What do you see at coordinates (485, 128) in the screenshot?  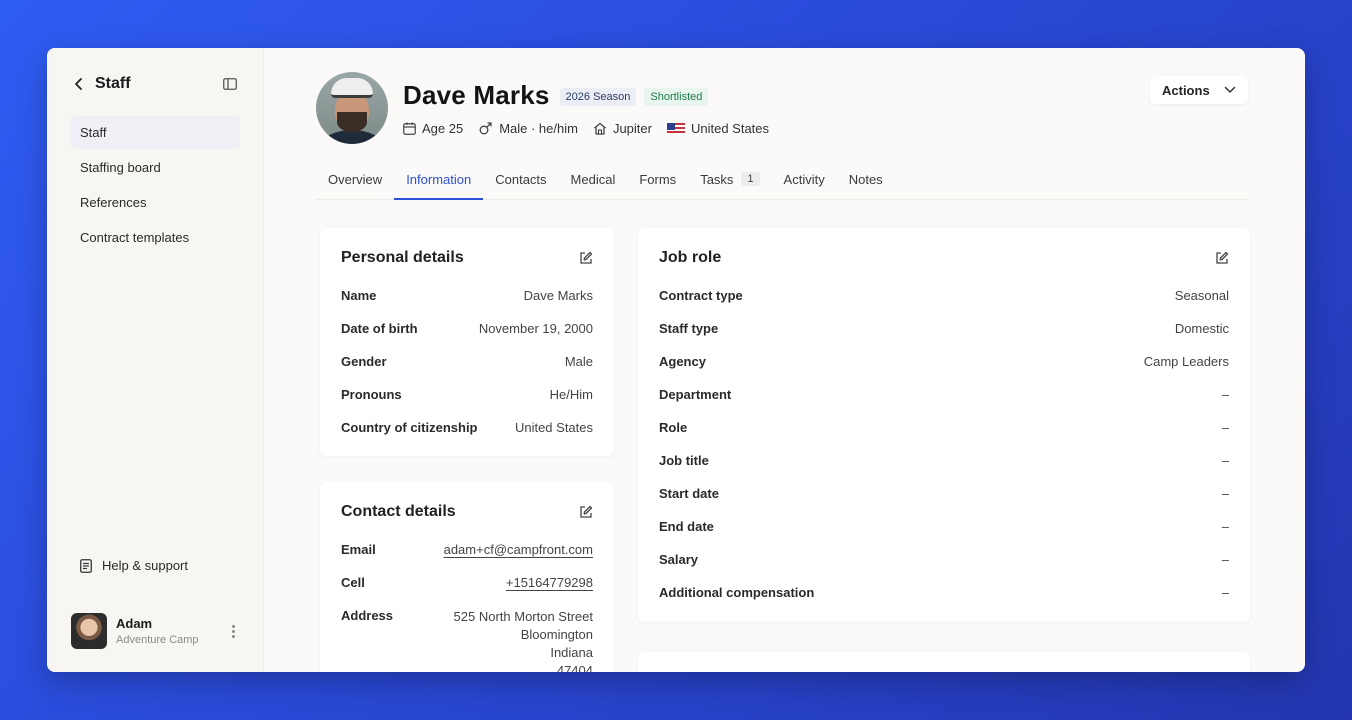 I see `gender-icon` at bounding box center [485, 128].